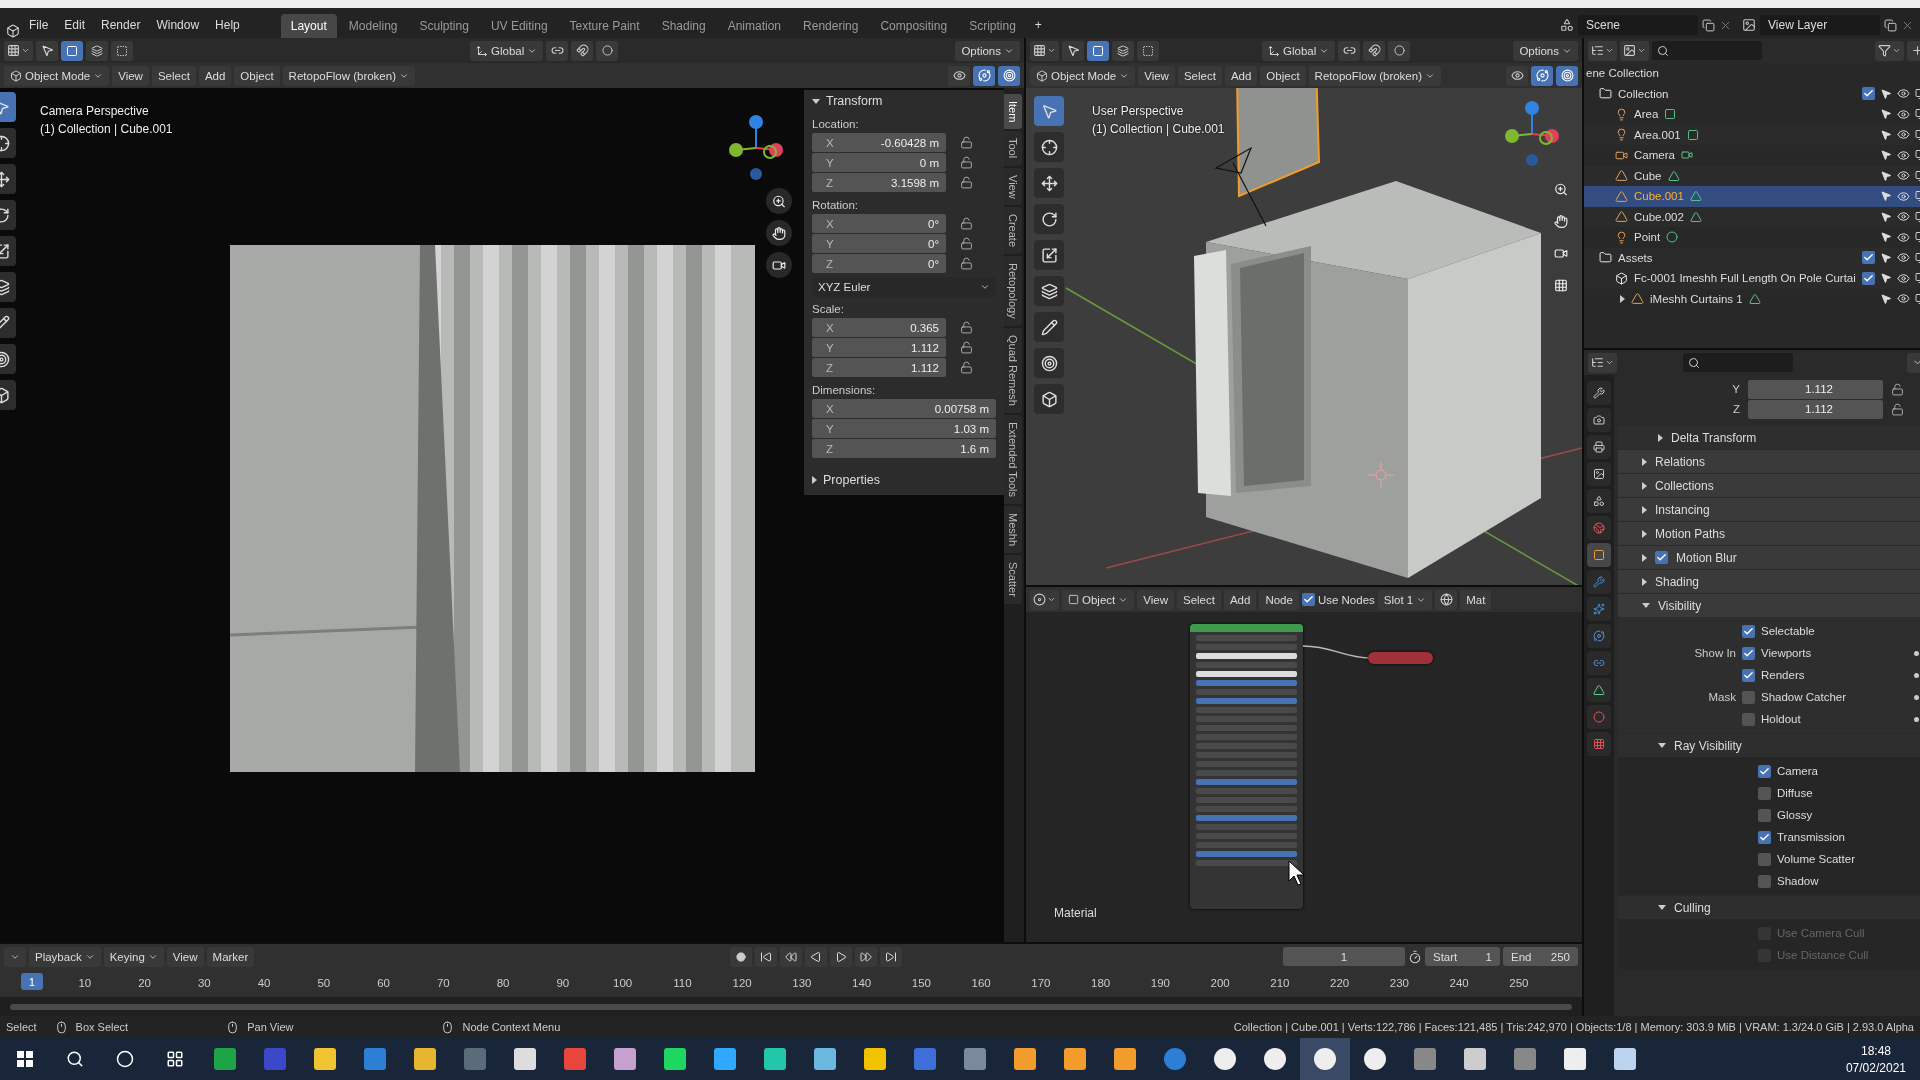  What do you see at coordinates (1013, 231) in the screenshot?
I see `sidebar-tab: Create` at bounding box center [1013, 231].